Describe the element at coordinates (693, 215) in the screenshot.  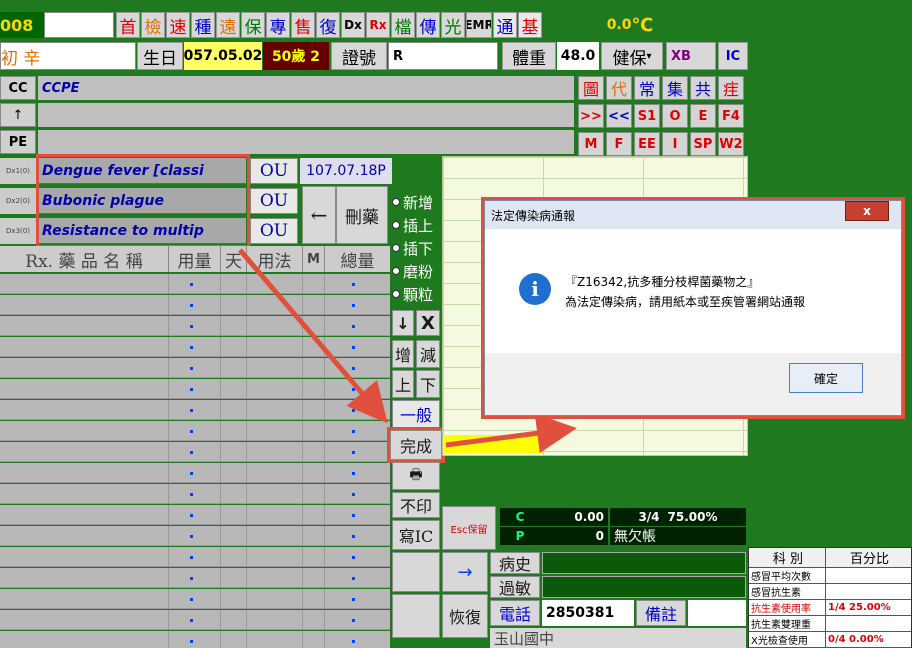
I see `dialog-titlebar: 法定傳染病通報` at that location.